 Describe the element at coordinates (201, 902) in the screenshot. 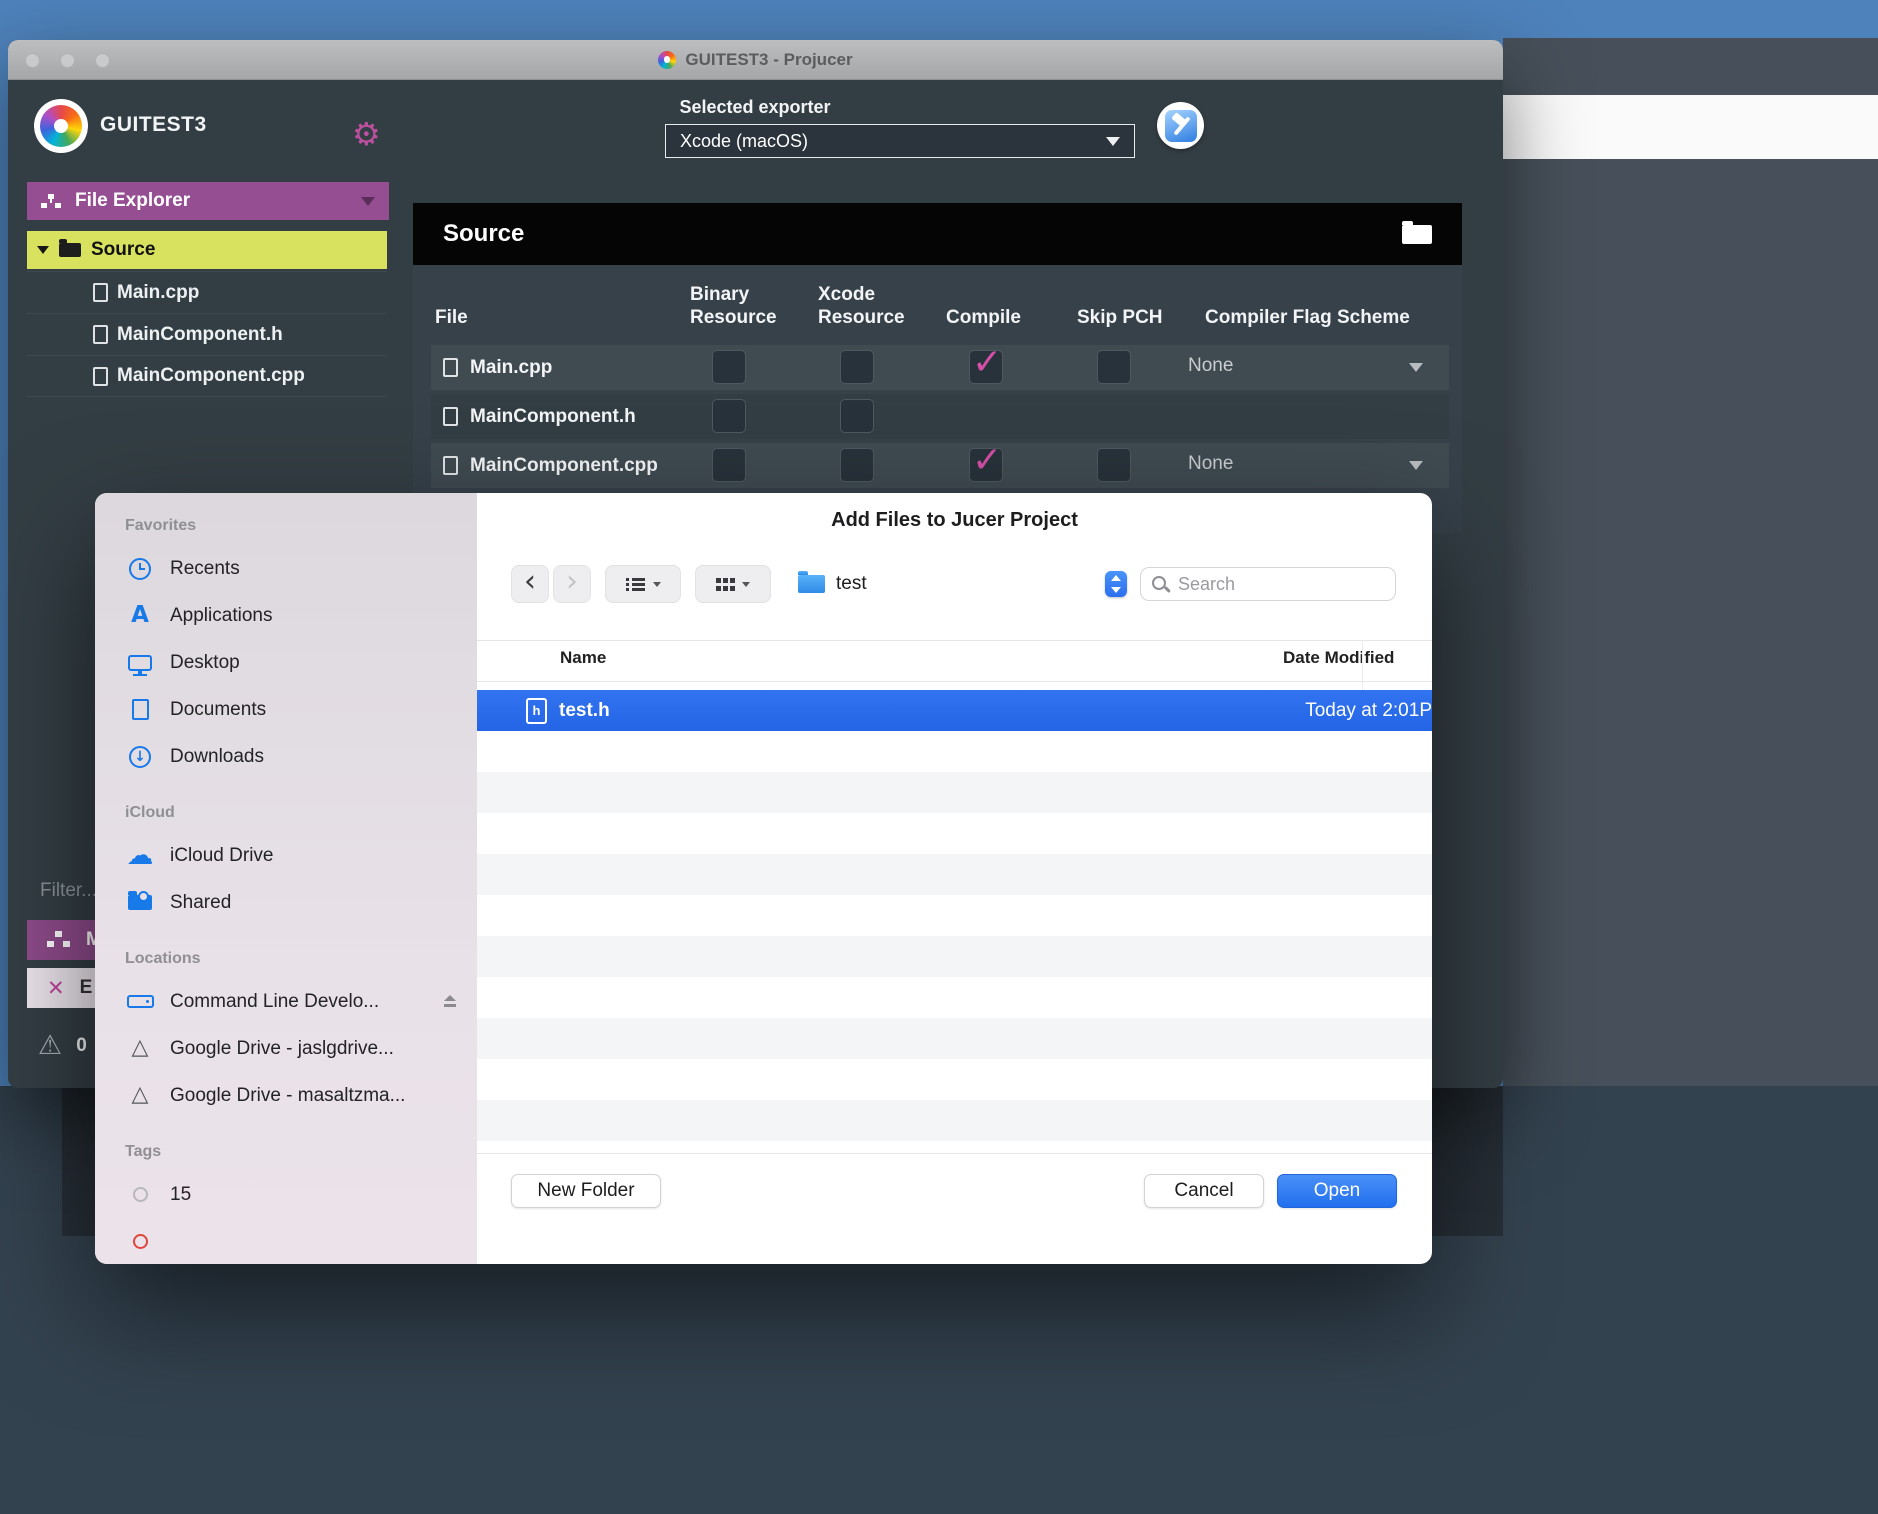

I see `sidebar-item-label: Shared` at that location.